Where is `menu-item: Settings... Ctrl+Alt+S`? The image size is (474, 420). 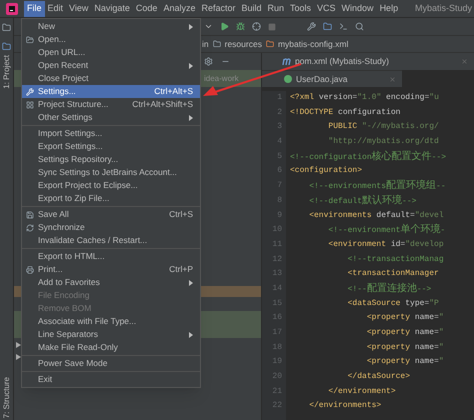 menu-item: Settings... Ctrl+Alt+S is located at coordinates (111, 91).